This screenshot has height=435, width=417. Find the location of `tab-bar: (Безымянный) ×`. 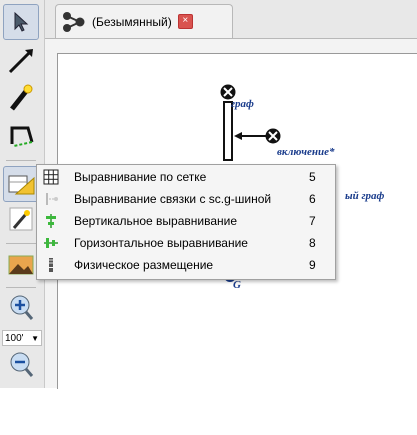

tab-bar: (Безымянный) × is located at coordinates (231, 19).